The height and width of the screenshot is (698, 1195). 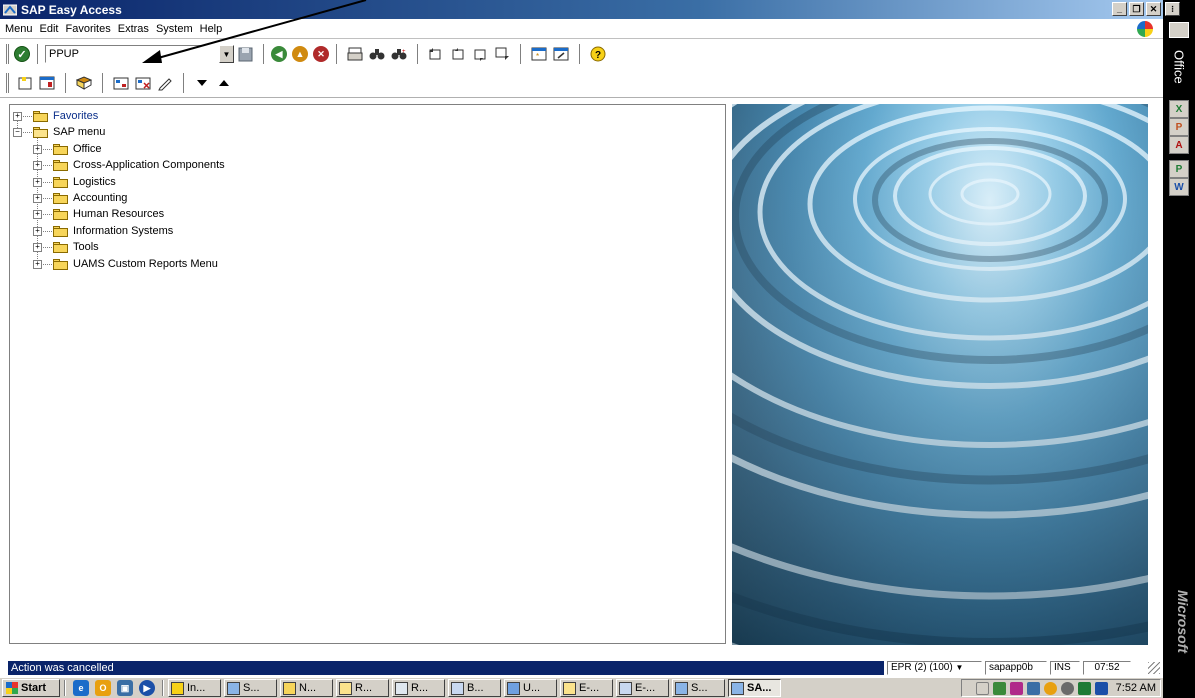 I want to click on tree-node-cross-application-components: + Cross-Application Components, so click(x=129, y=165).